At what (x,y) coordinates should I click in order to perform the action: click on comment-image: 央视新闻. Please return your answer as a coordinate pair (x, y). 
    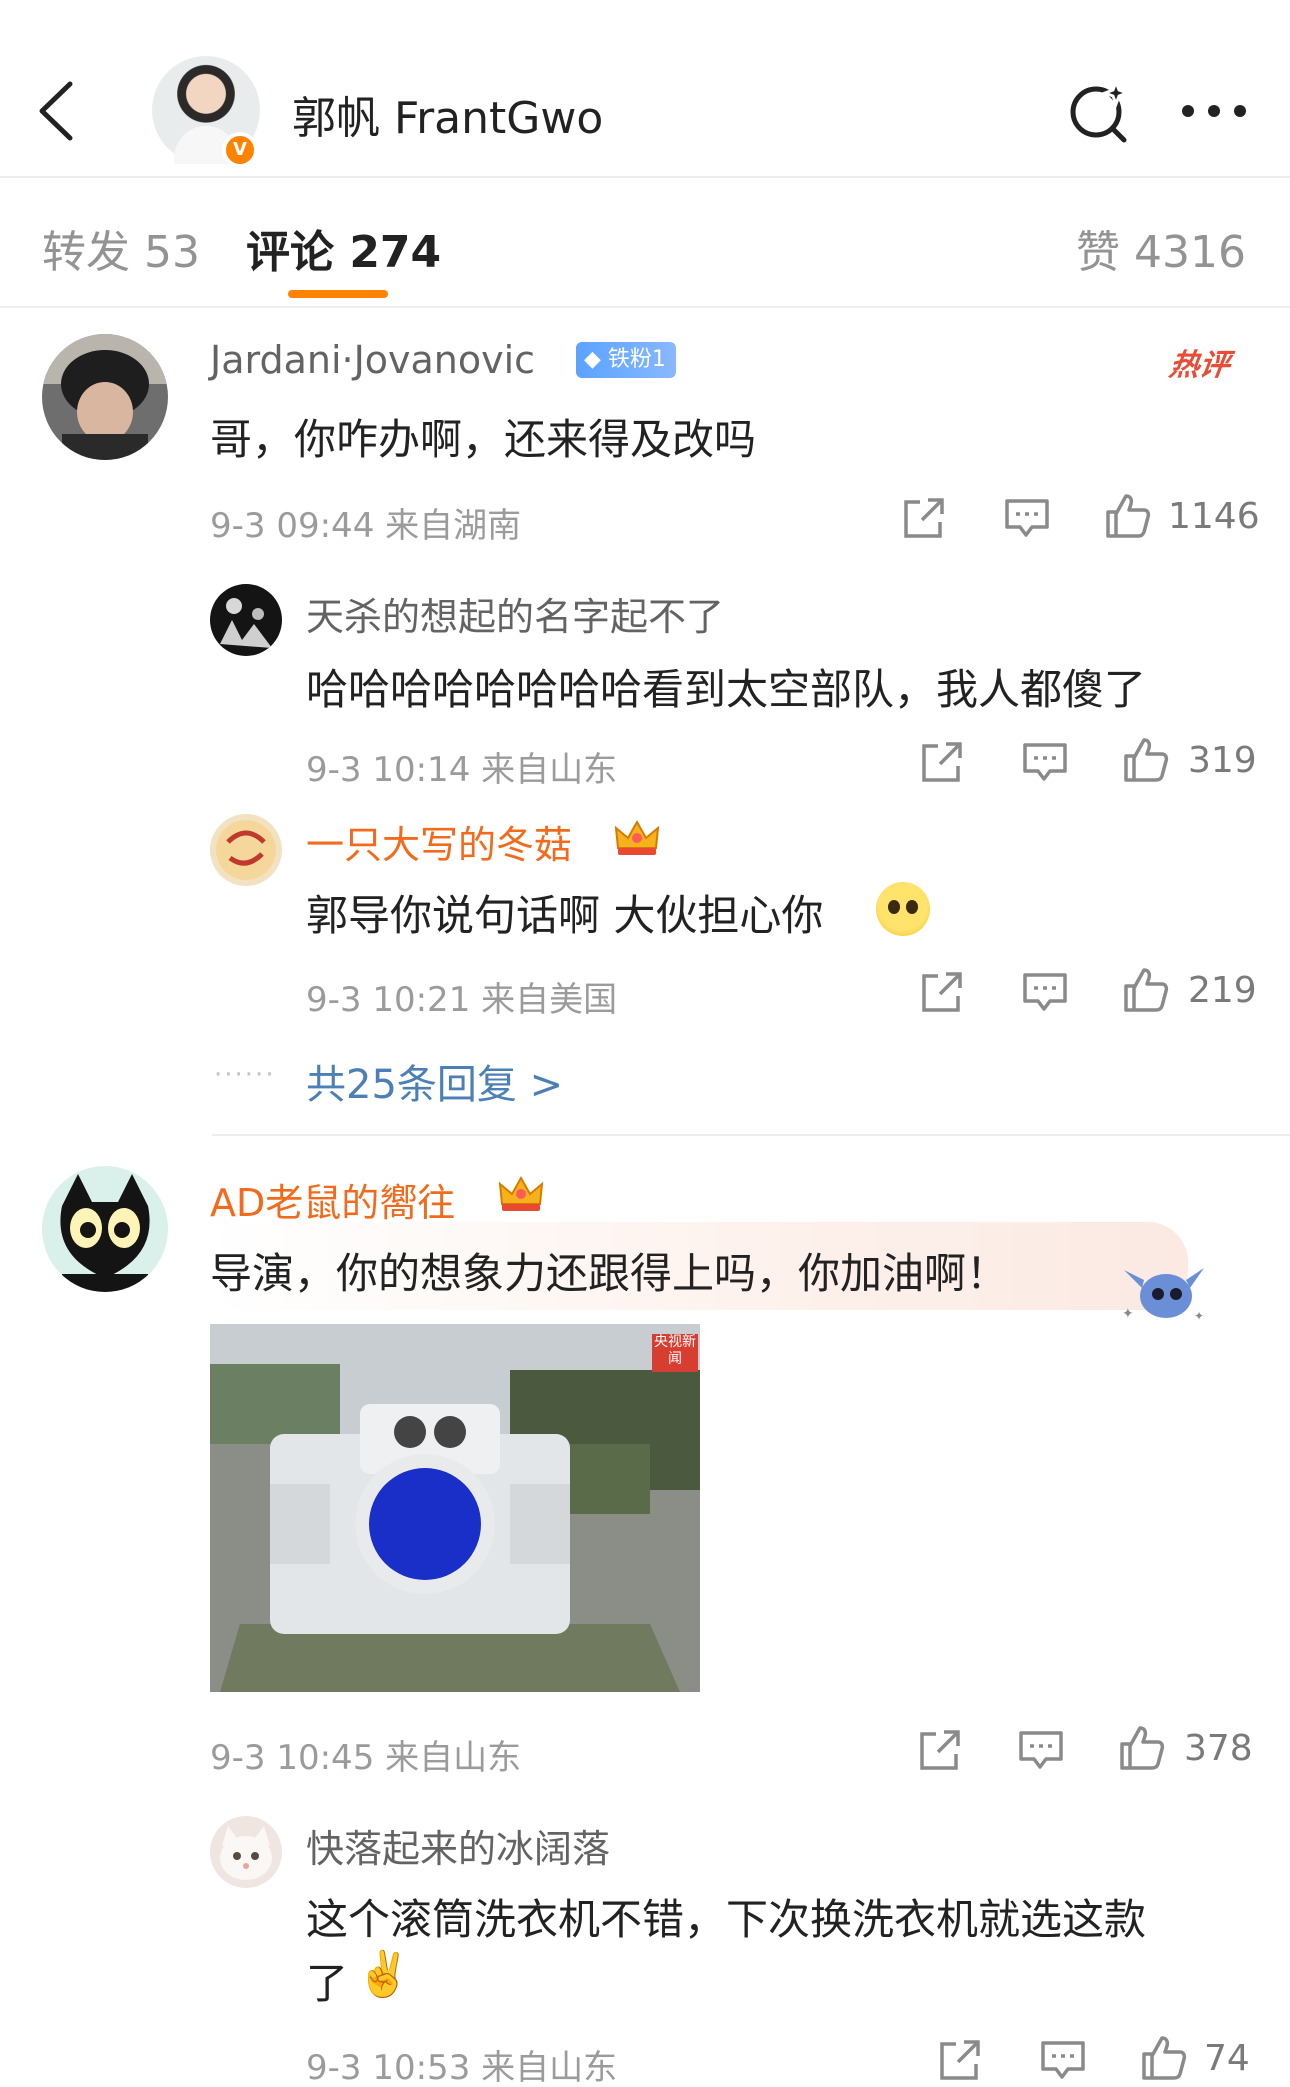
    Looking at the image, I should click on (455, 1508).